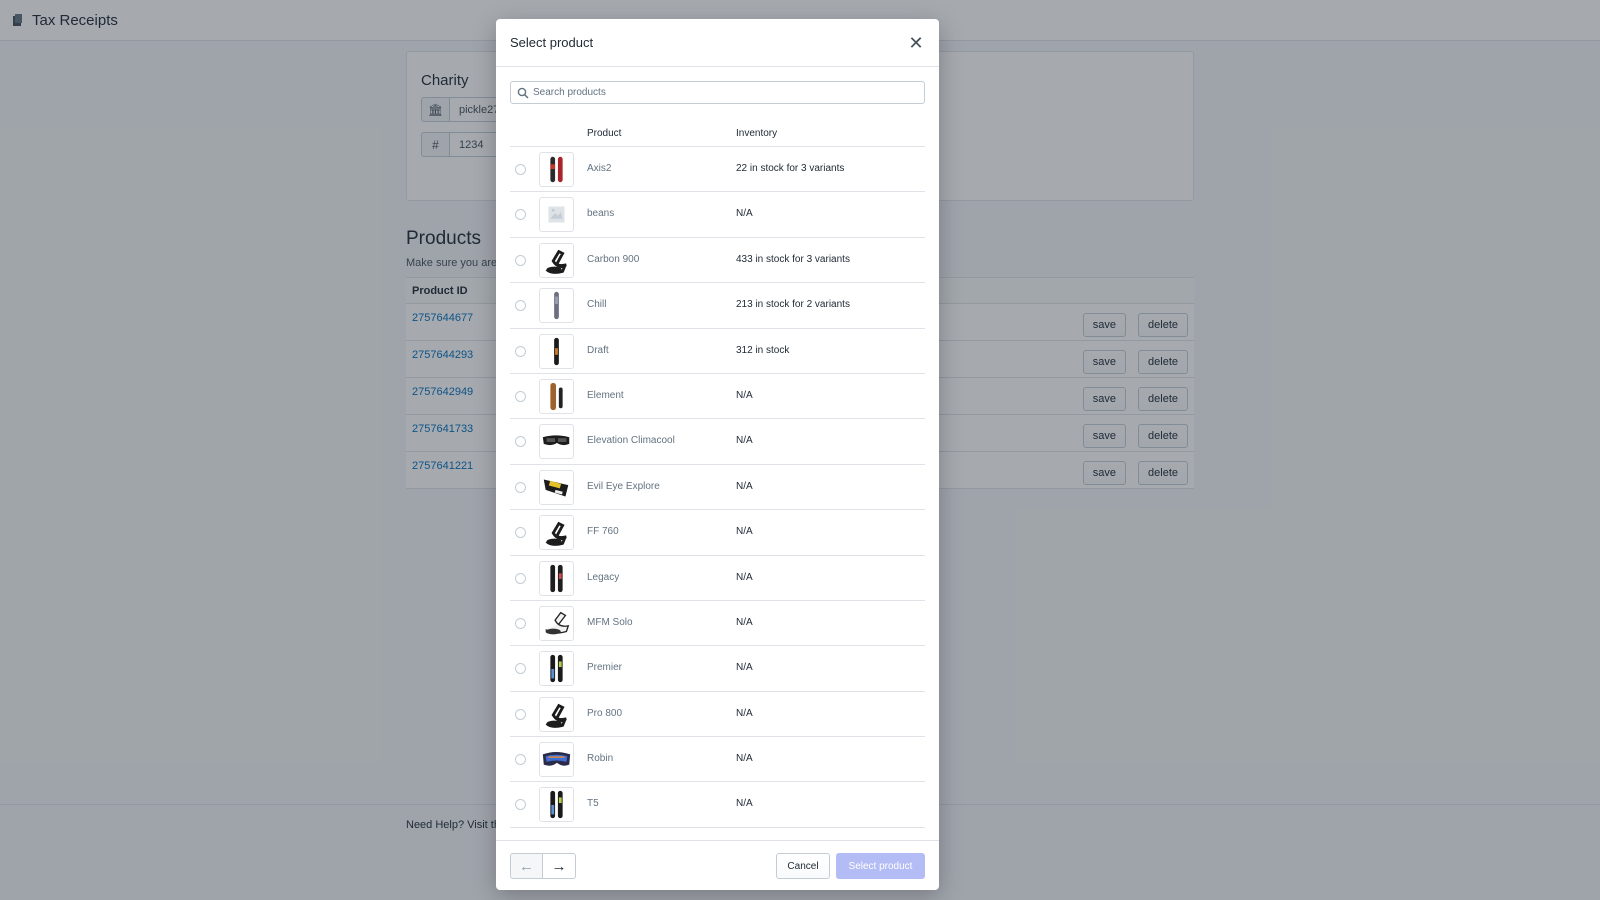 The width and height of the screenshot is (1600, 900). I want to click on snowboard-dark-icon, so click(556, 351).